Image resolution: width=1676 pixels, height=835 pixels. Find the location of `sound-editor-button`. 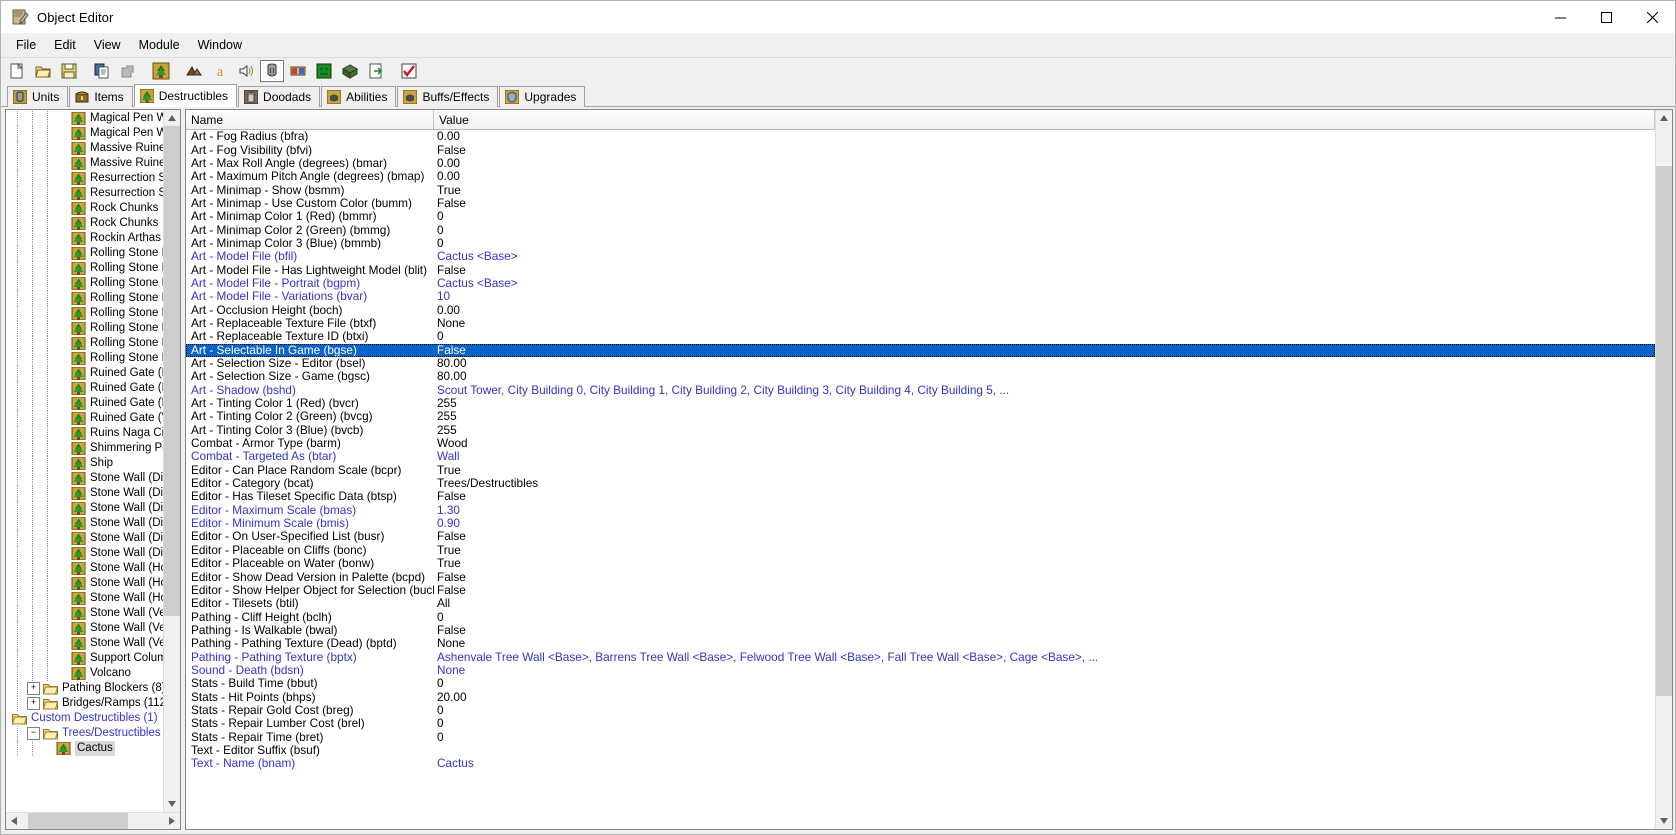

sound-editor-button is located at coordinates (246, 71).